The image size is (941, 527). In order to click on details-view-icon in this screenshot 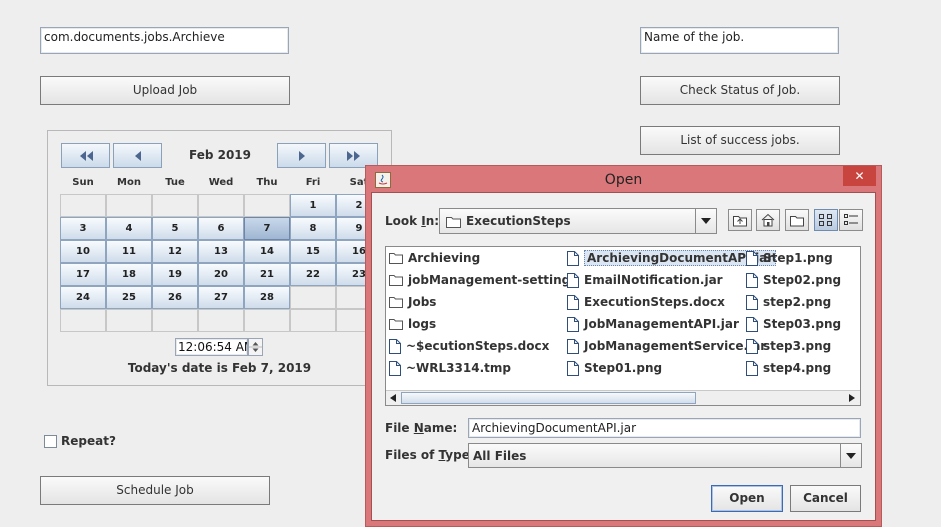, I will do `click(851, 219)`.